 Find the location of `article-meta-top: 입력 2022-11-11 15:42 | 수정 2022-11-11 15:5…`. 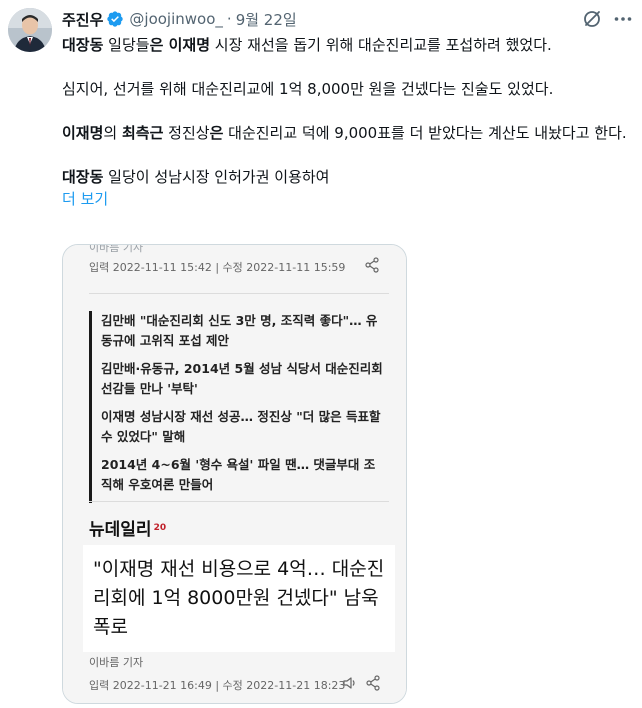

article-meta-top: 입력 2022-11-11 15:42 | 수정 2022-11-11 15:5… is located at coordinates (217, 267).